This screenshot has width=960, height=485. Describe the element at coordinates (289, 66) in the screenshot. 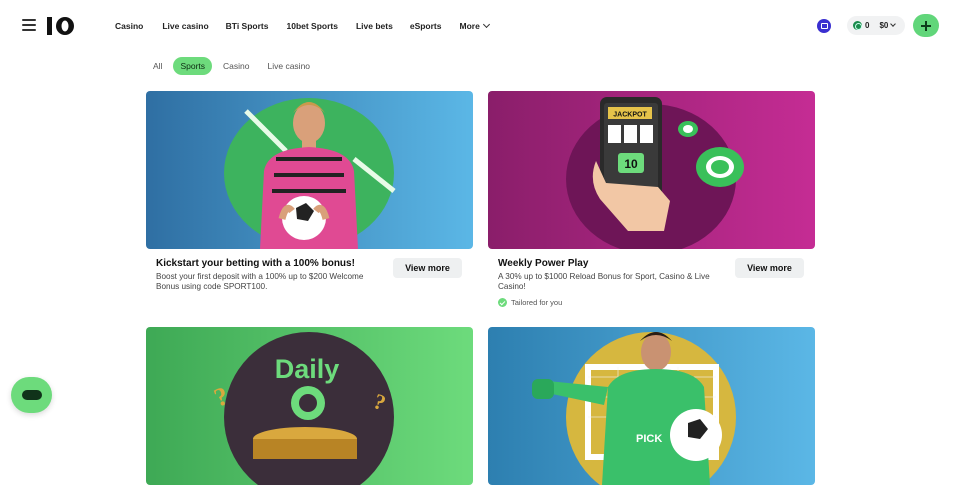

I see `filter-live-casino: Live casino` at that location.